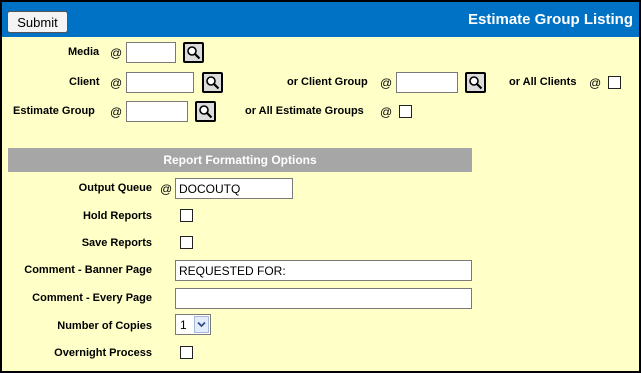  I want to click on comment-banner-label: Comment - Banner Page, so click(88, 270).